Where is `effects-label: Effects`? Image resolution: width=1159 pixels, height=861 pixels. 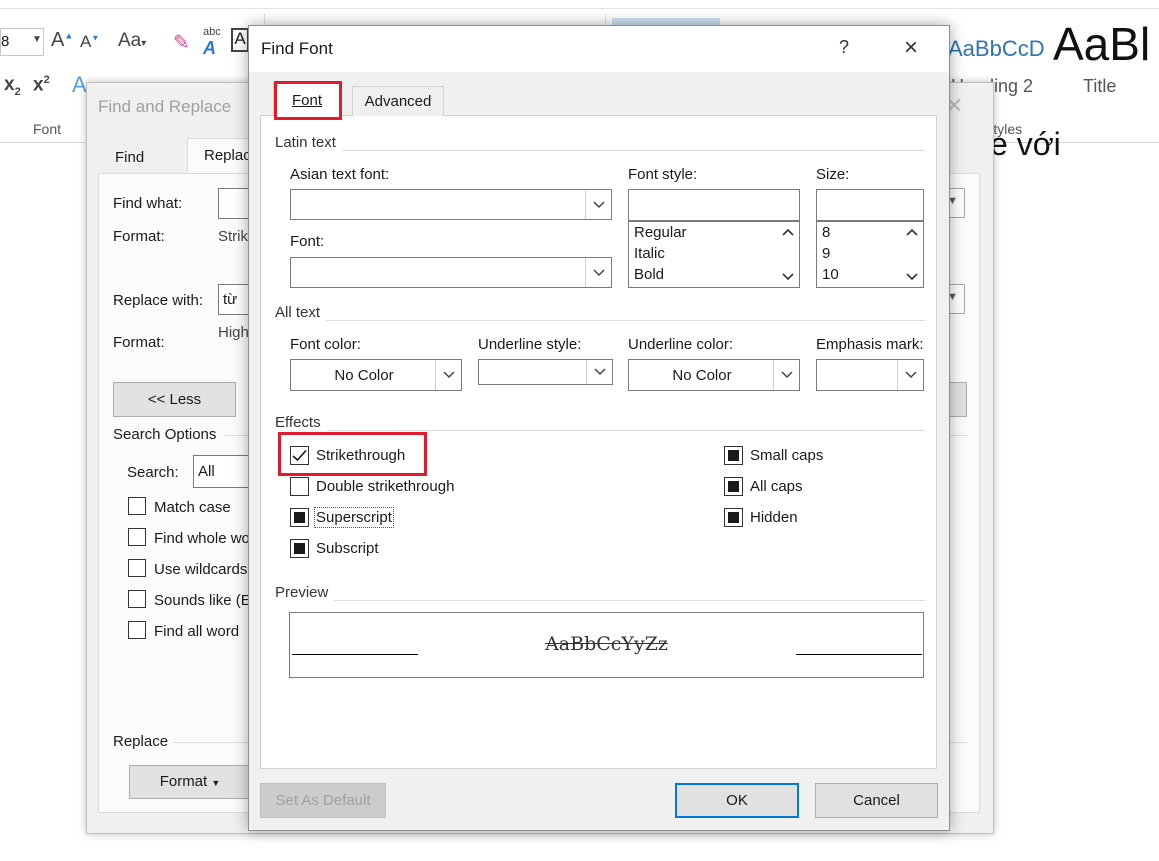 effects-label: Effects is located at coordinates (301, 422).